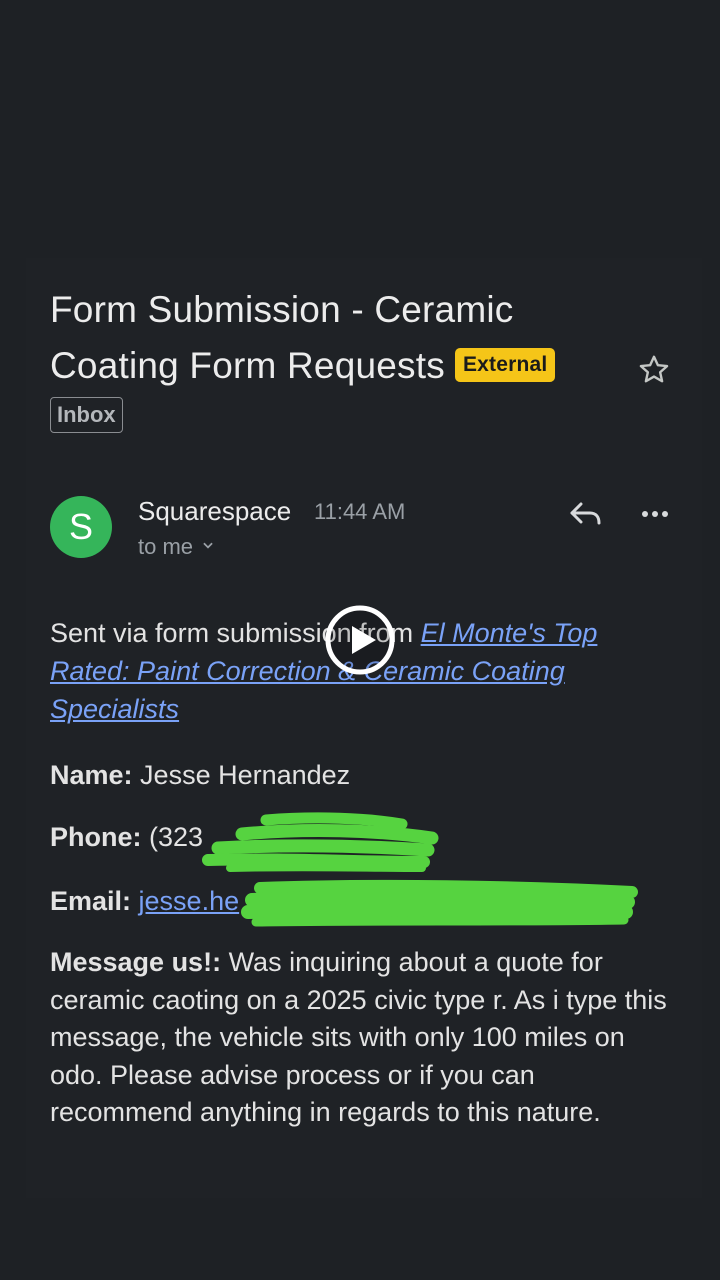  What do you see at coordinates (91, 775) in the screenshot?
I see `name-label: Name:` at bounding box center [91, 775].